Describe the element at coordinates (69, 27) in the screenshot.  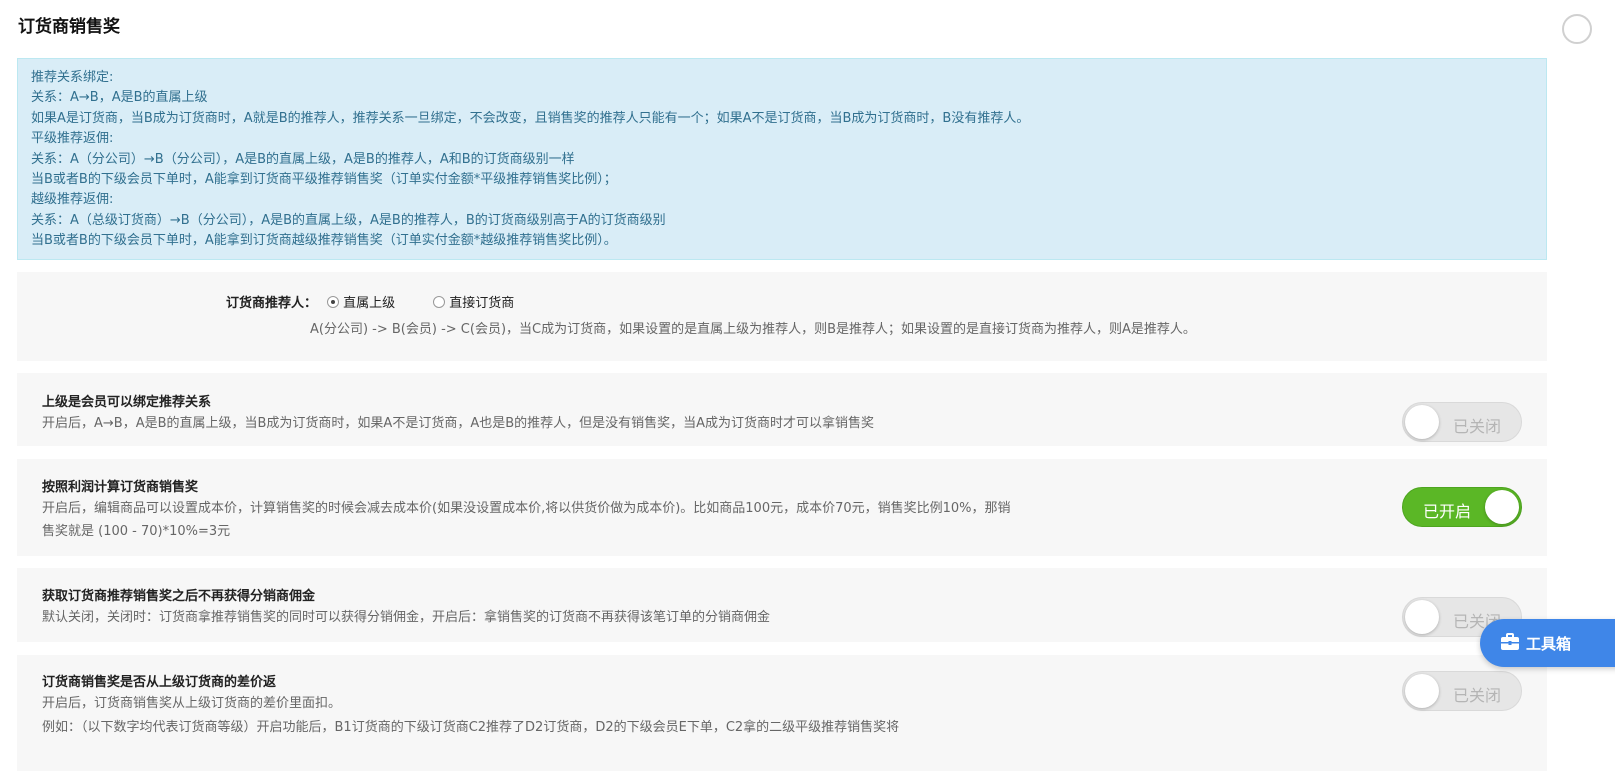
I see `page-title: 订货商销售奖` at that location.